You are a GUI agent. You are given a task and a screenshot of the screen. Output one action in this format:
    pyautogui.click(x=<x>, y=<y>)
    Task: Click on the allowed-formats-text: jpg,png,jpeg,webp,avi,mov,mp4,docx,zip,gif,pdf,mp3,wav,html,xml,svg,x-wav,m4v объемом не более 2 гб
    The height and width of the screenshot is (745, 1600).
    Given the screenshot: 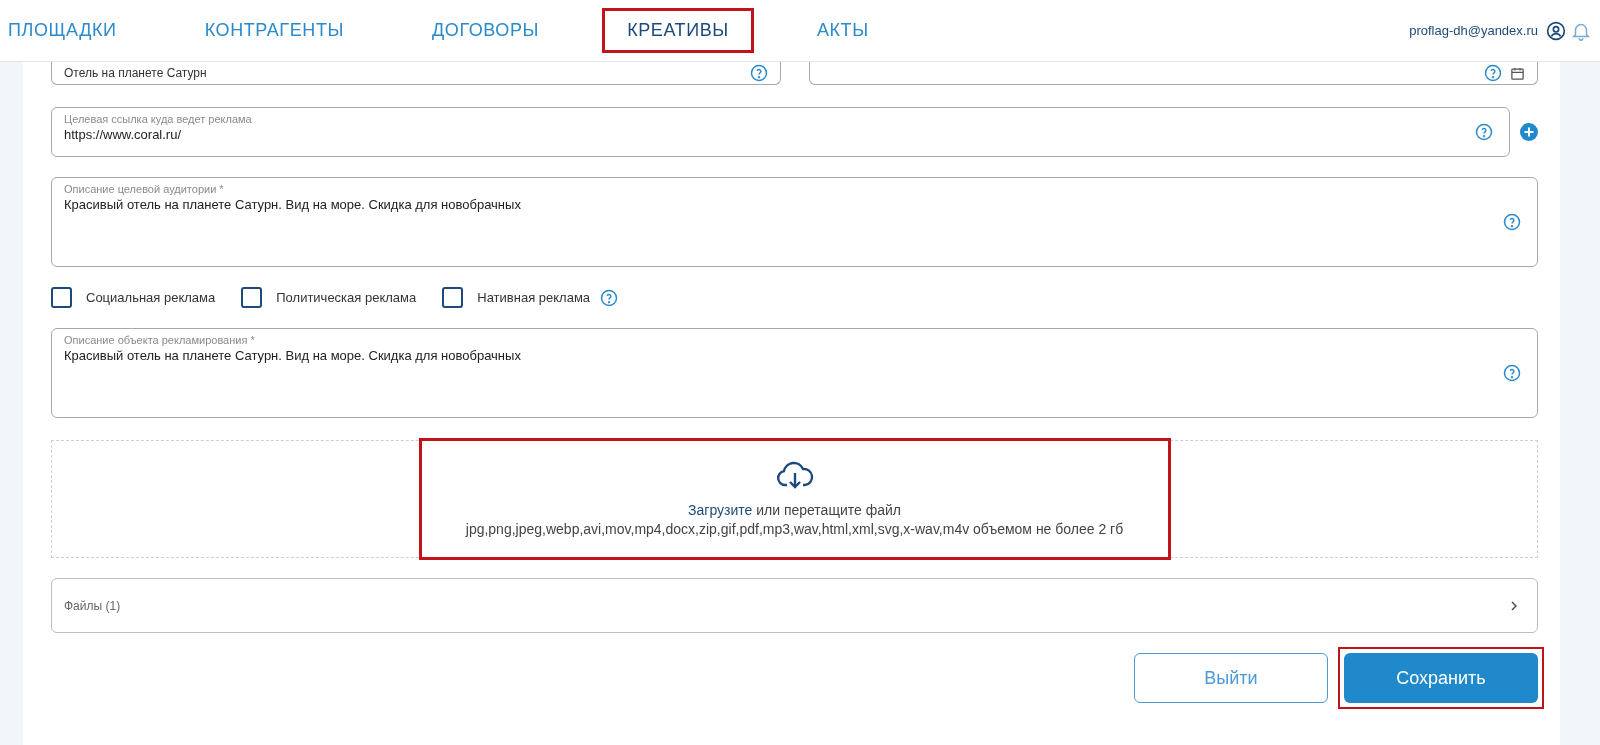 What is the action you would take?
    pyautogui.click(x=794, y=529)
    